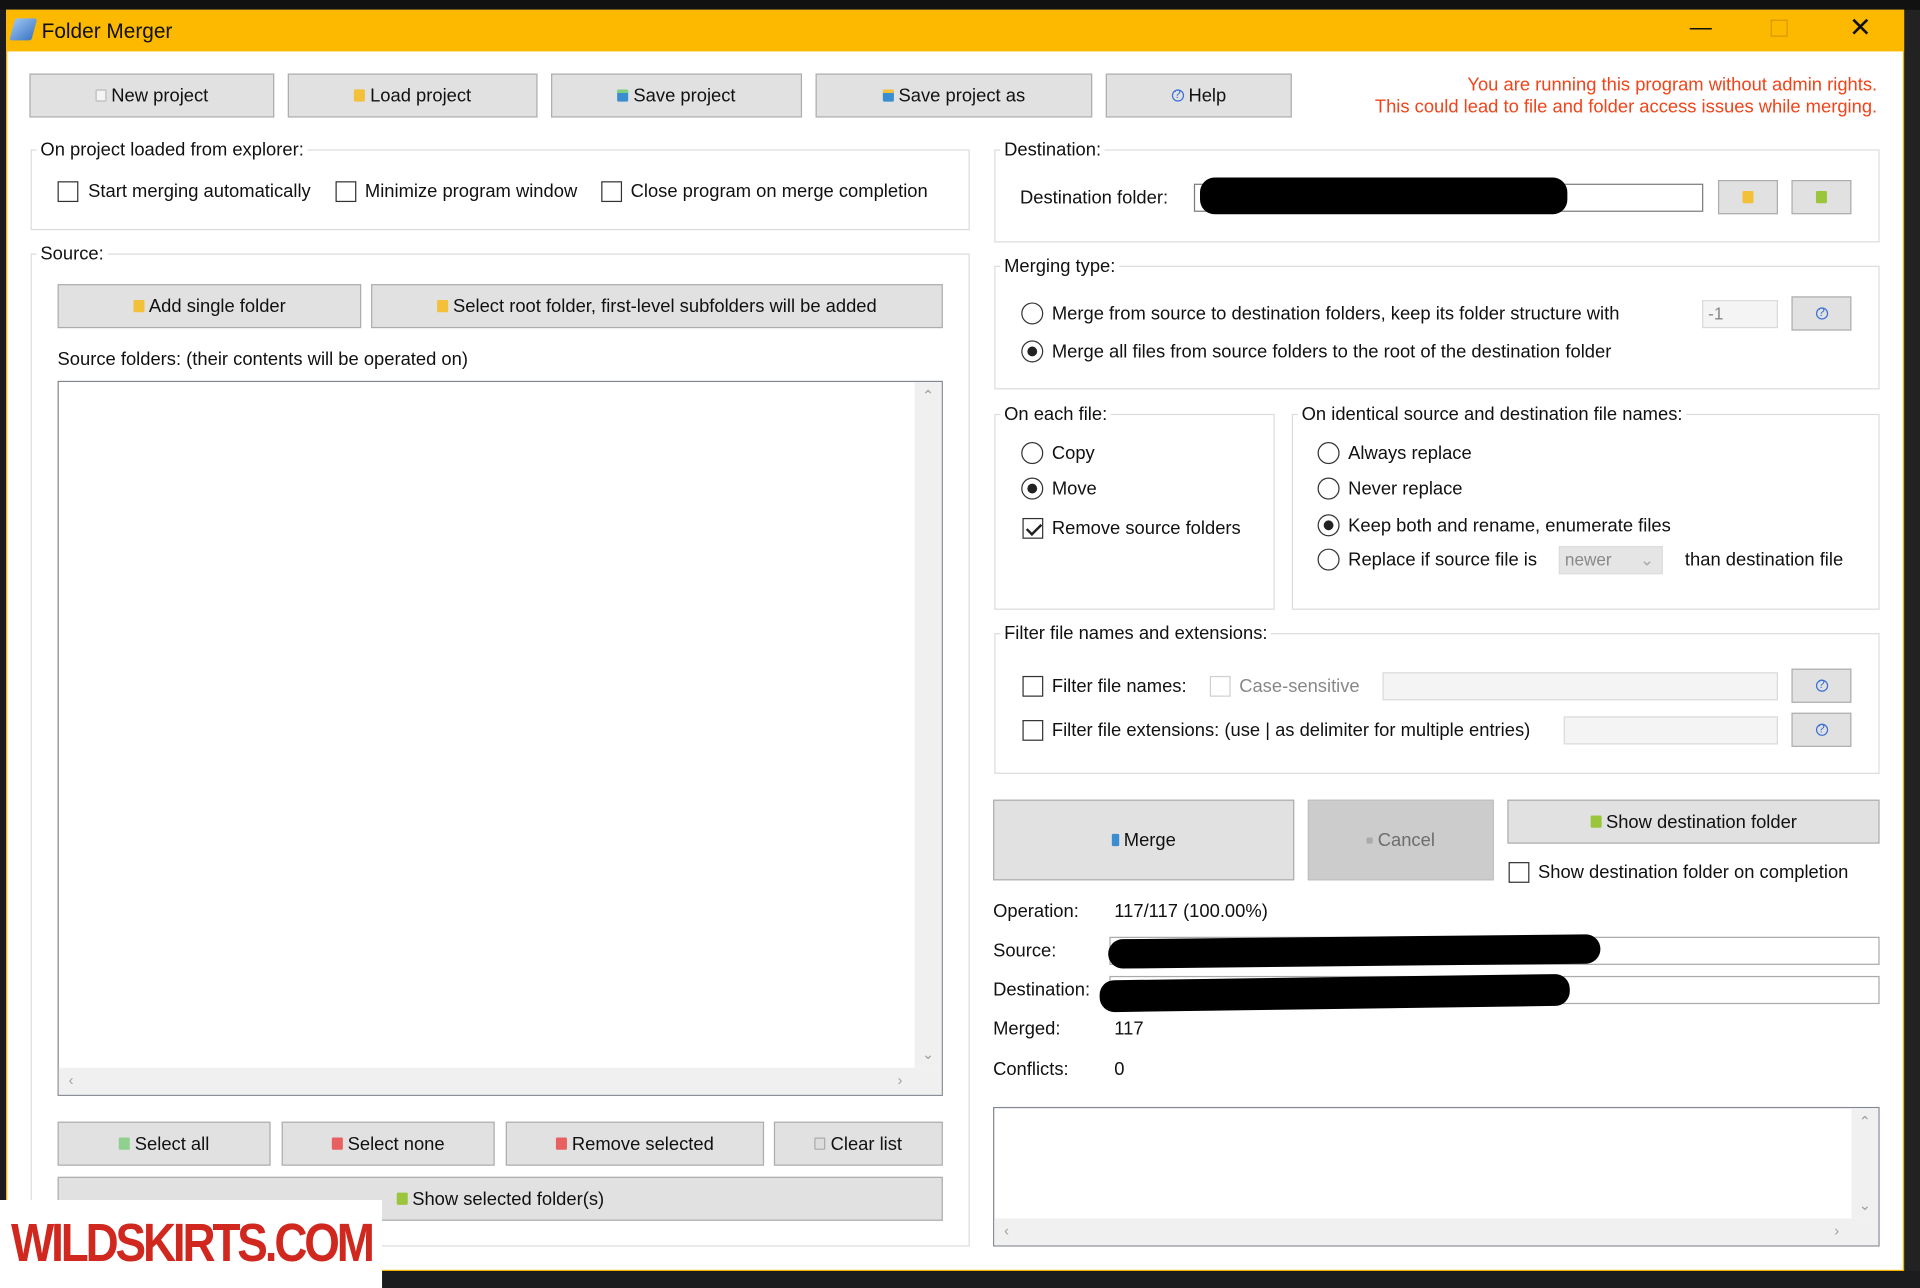 This screenshot has height=1288, width=1920. What do you see at coordinates (1740, 314) in the screenshot?
I see `structure-depth-input: -1` at bounding box center [1740, 314].